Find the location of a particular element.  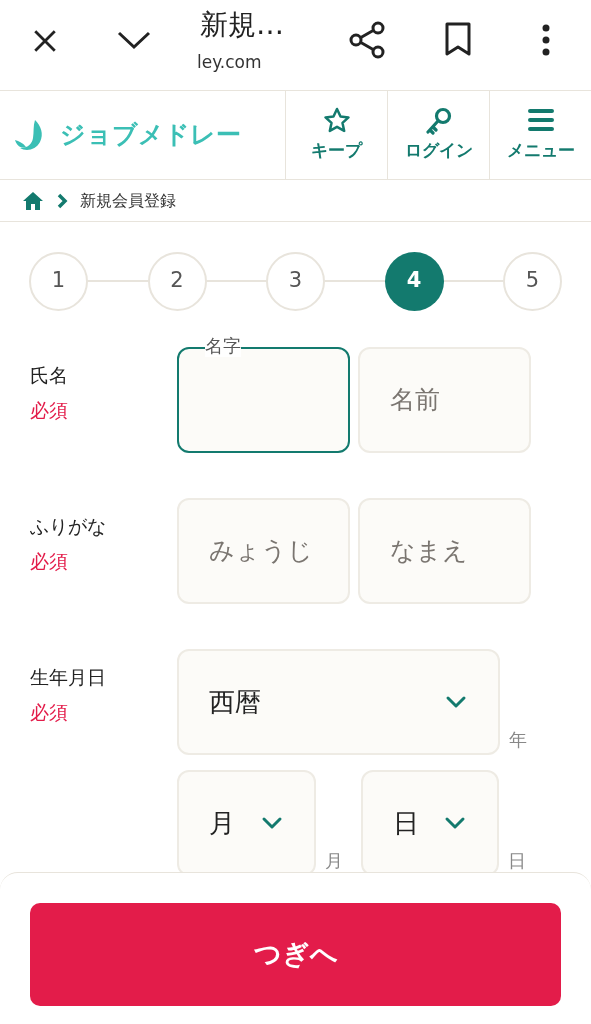

step-indicator: 1 is located at coordinates (58, 281).